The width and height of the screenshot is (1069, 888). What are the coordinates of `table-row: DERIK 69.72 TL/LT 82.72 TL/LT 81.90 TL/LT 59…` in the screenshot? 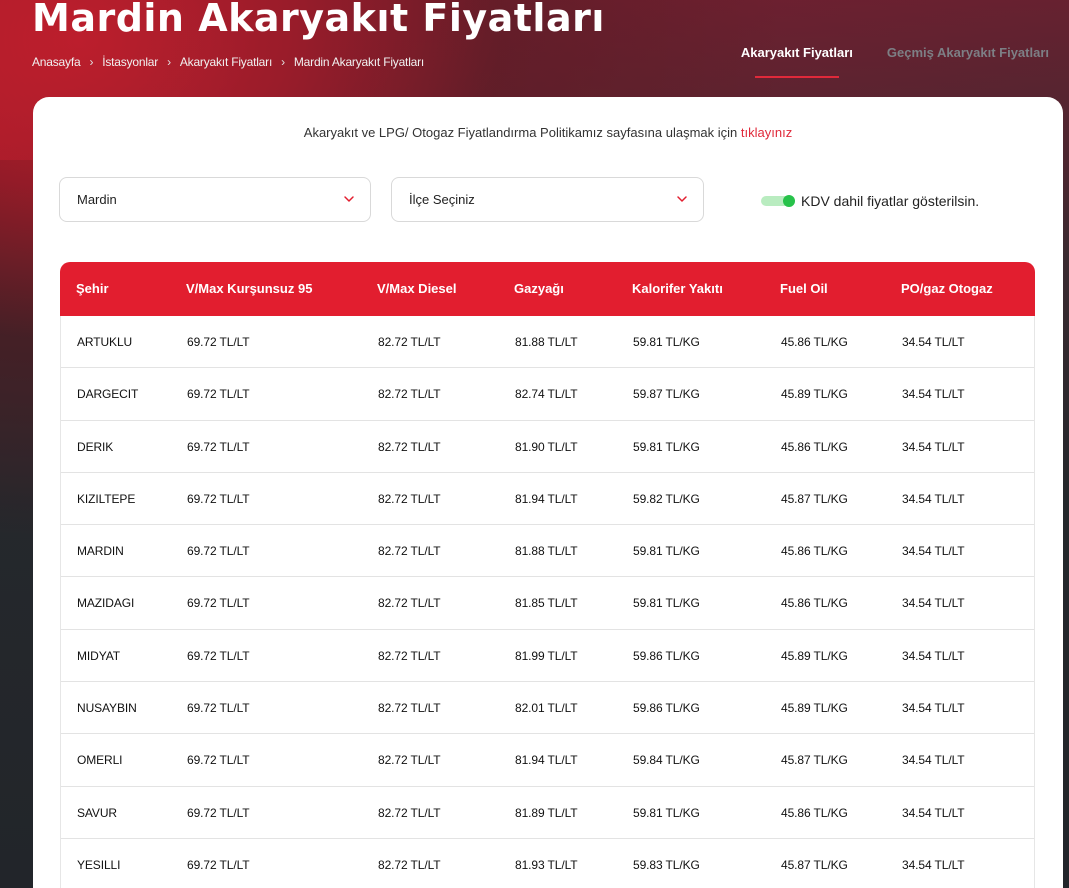 It's located at (547, 447).